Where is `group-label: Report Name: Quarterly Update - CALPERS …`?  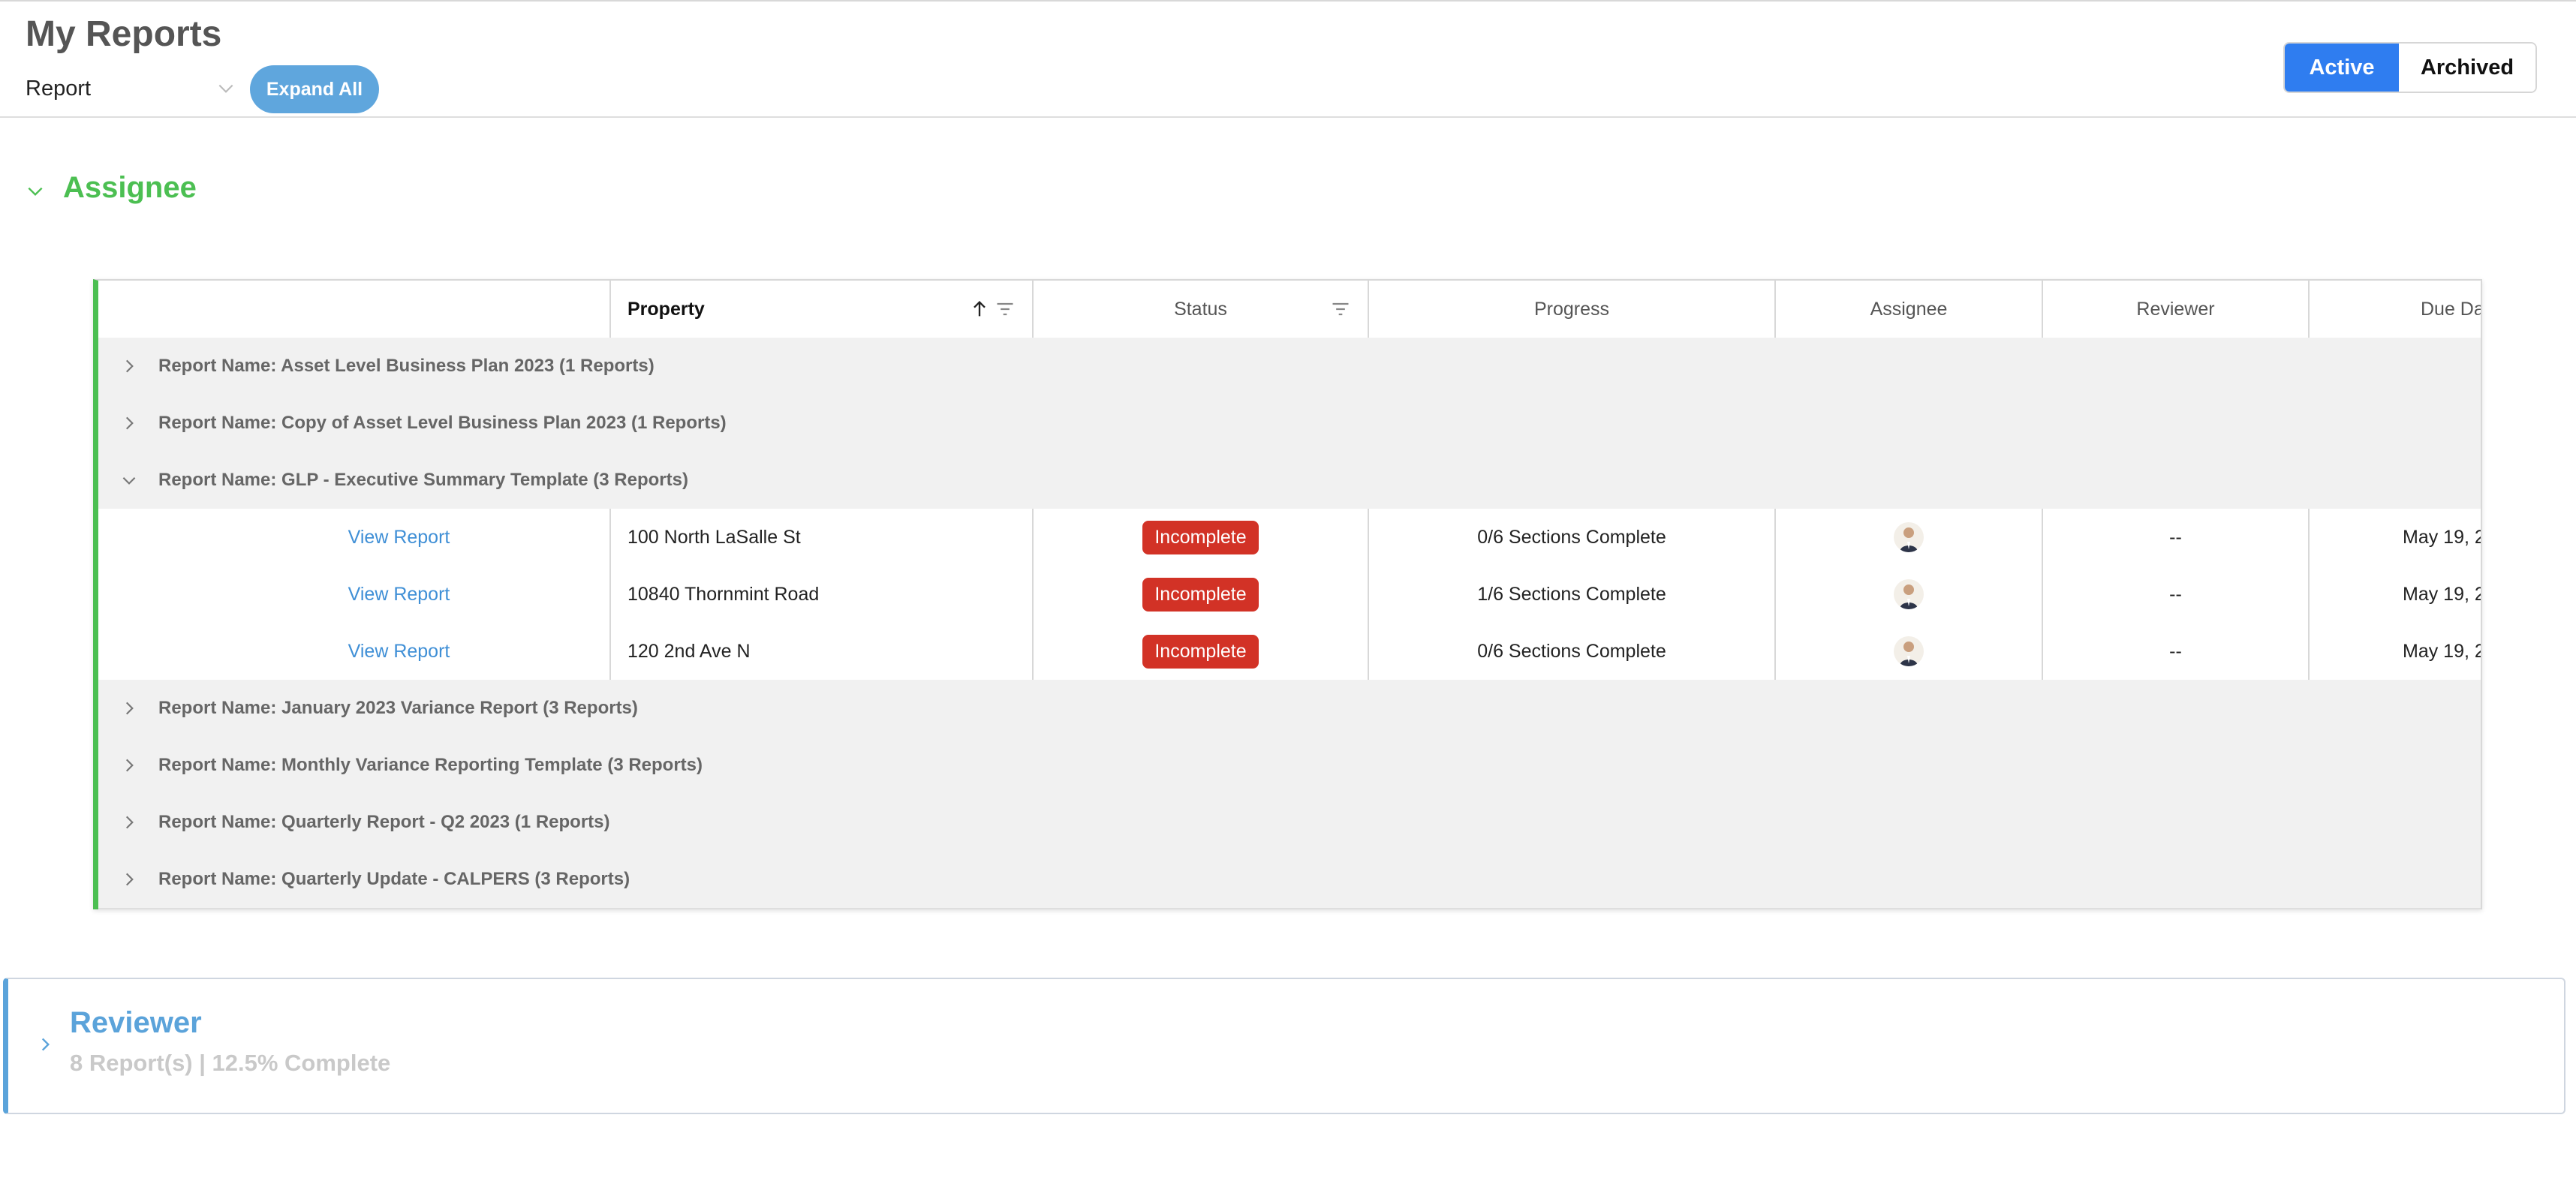
group-label: Report Name: Quarterly Update - CALPERS … is located at coordinates (394, 879).